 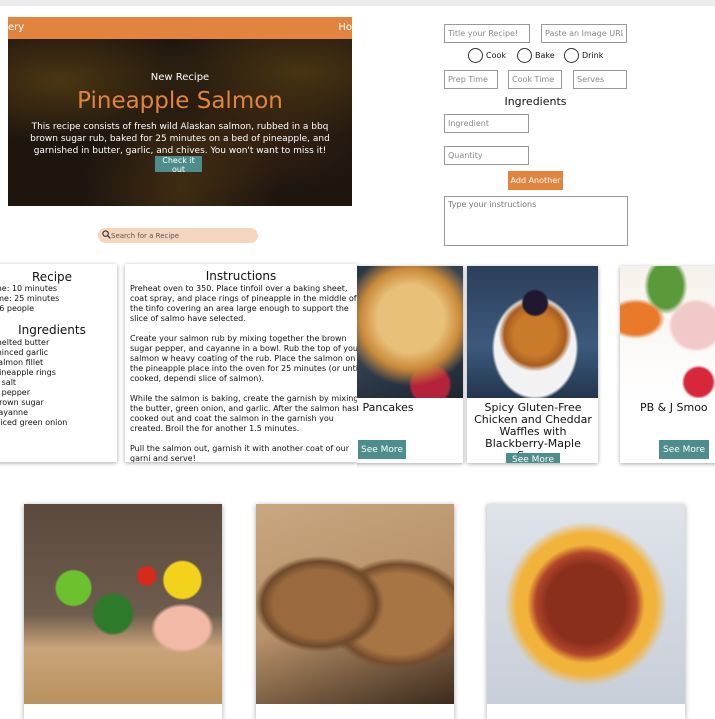 I want to click on nav-brand-fragment: ery, so click(x=16, y=27).